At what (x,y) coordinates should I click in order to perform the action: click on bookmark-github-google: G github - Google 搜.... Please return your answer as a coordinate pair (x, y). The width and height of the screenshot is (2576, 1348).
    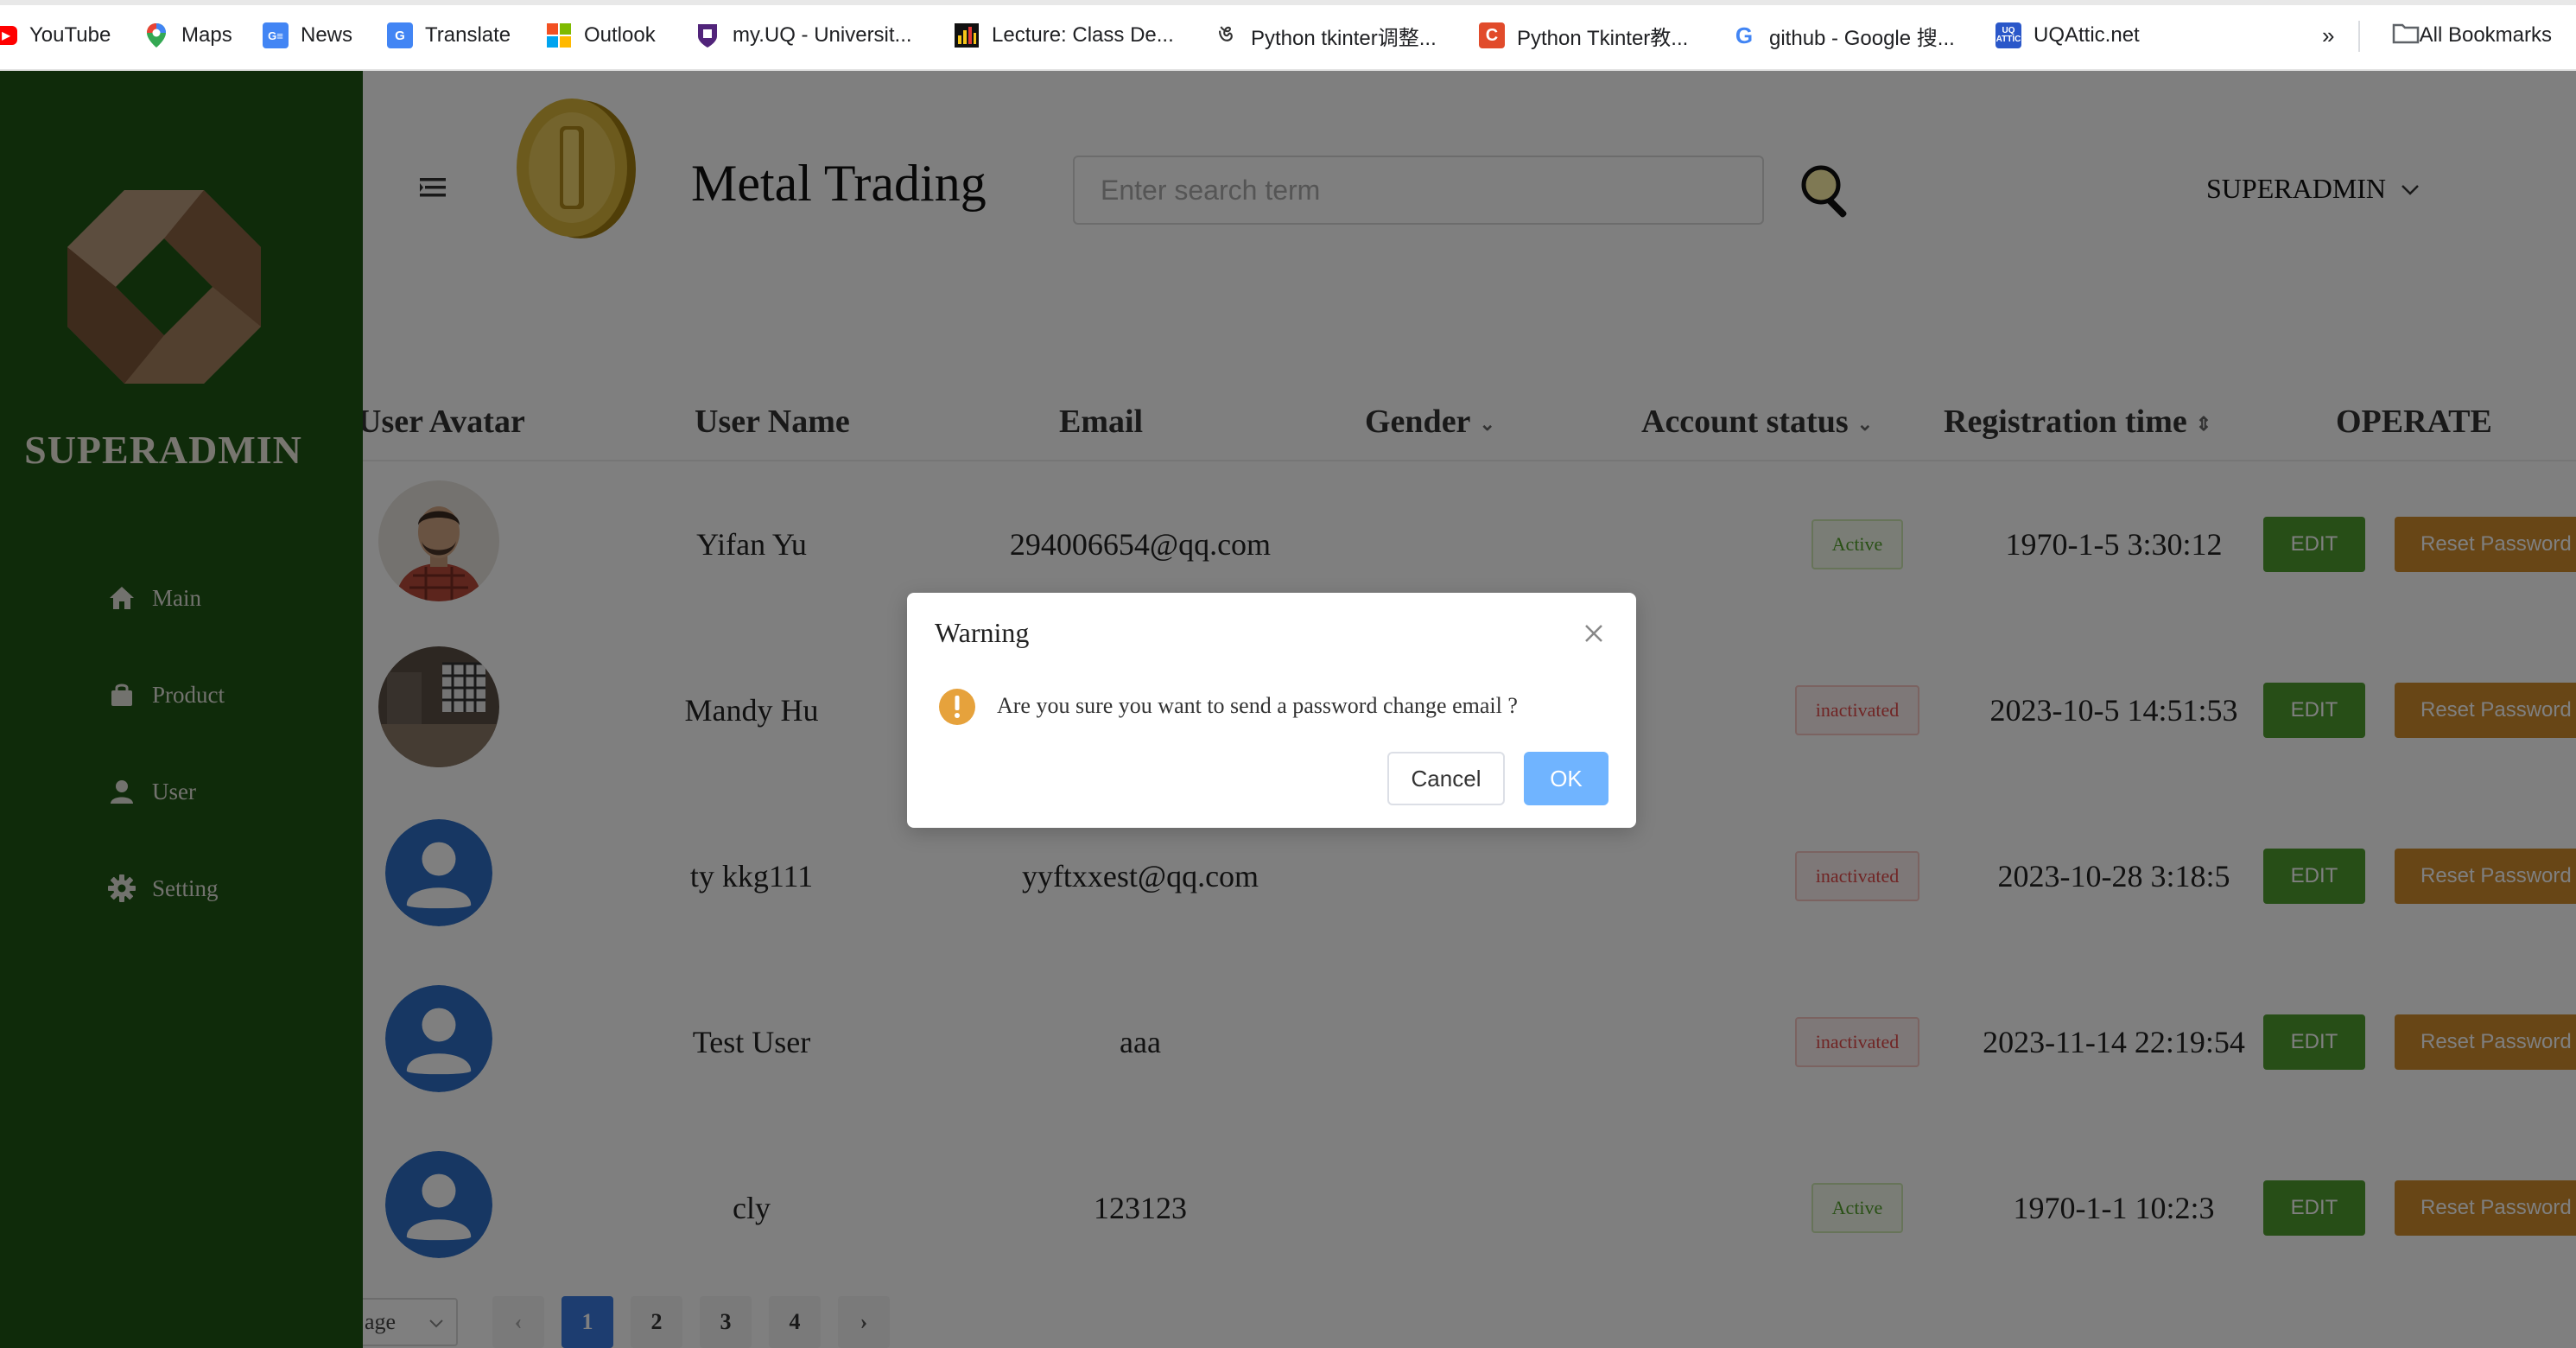
    Looking at the image, I should click on (1843, 36).